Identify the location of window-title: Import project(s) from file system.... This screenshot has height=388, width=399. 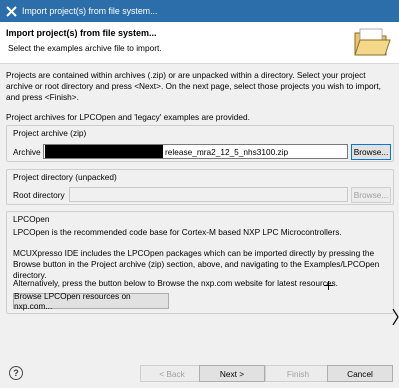
(90, 11).